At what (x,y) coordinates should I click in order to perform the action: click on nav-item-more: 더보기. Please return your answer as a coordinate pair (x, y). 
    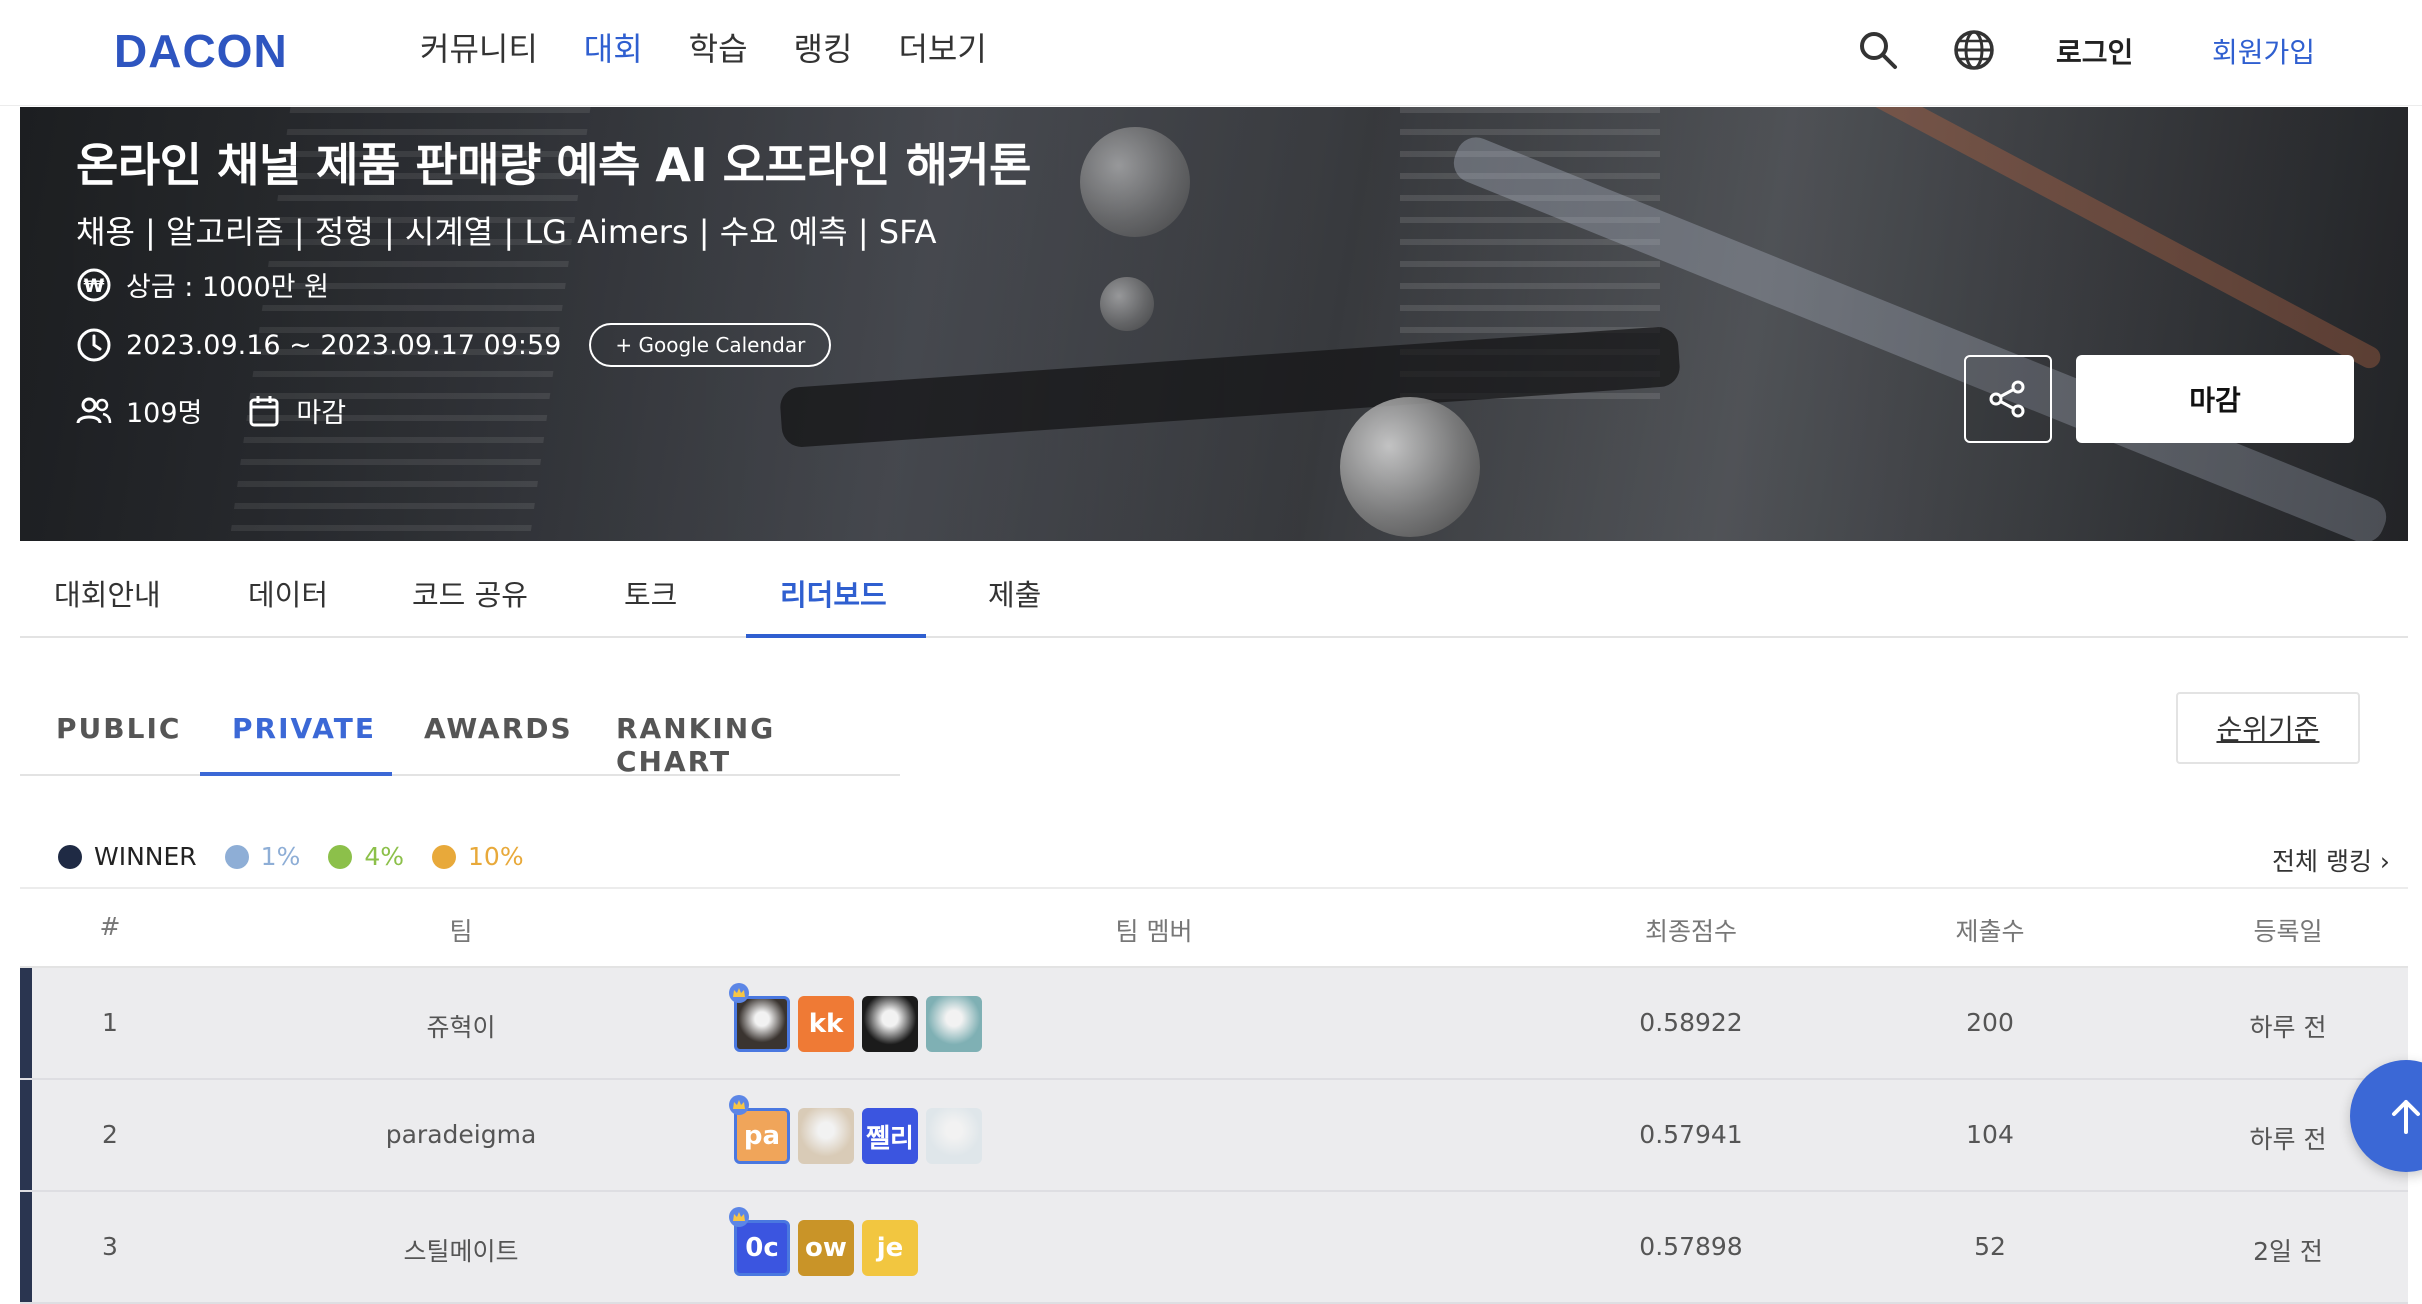
    Looking at the image, I should click on (942, 49).